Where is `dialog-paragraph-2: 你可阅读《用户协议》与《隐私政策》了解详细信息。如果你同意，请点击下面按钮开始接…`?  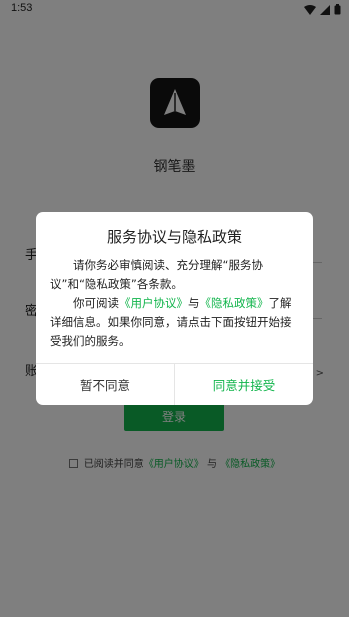 dialog-paragraph-2: 你可阅读《用户协议》与《隐私政策》了解详细信息。如果你同意，请点击下面按钮开始接… is located at coordinates (175, 322).